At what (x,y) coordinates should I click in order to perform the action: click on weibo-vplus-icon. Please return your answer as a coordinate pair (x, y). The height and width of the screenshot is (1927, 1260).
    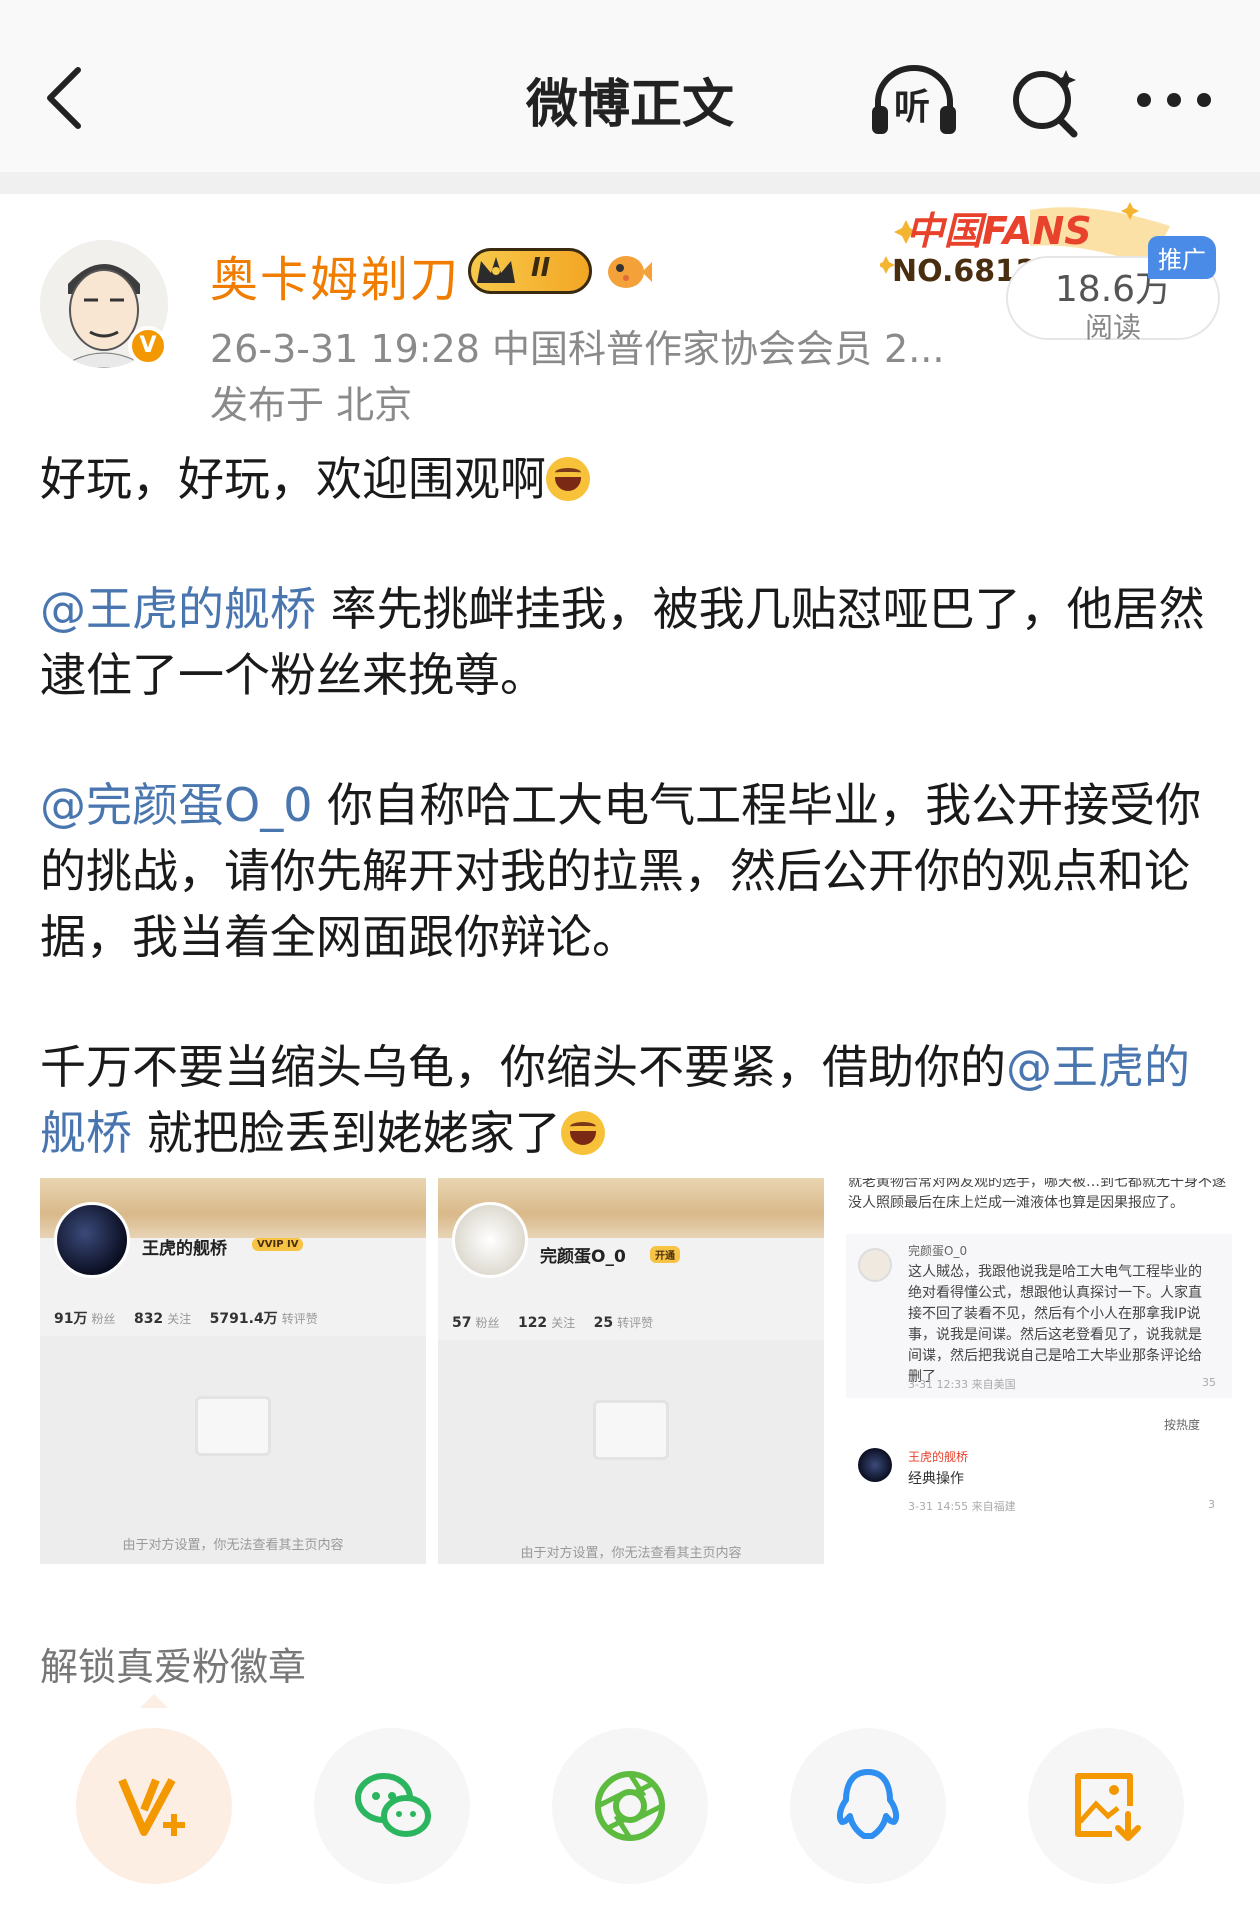
    Looking at the image, I should click on (151, 1807).